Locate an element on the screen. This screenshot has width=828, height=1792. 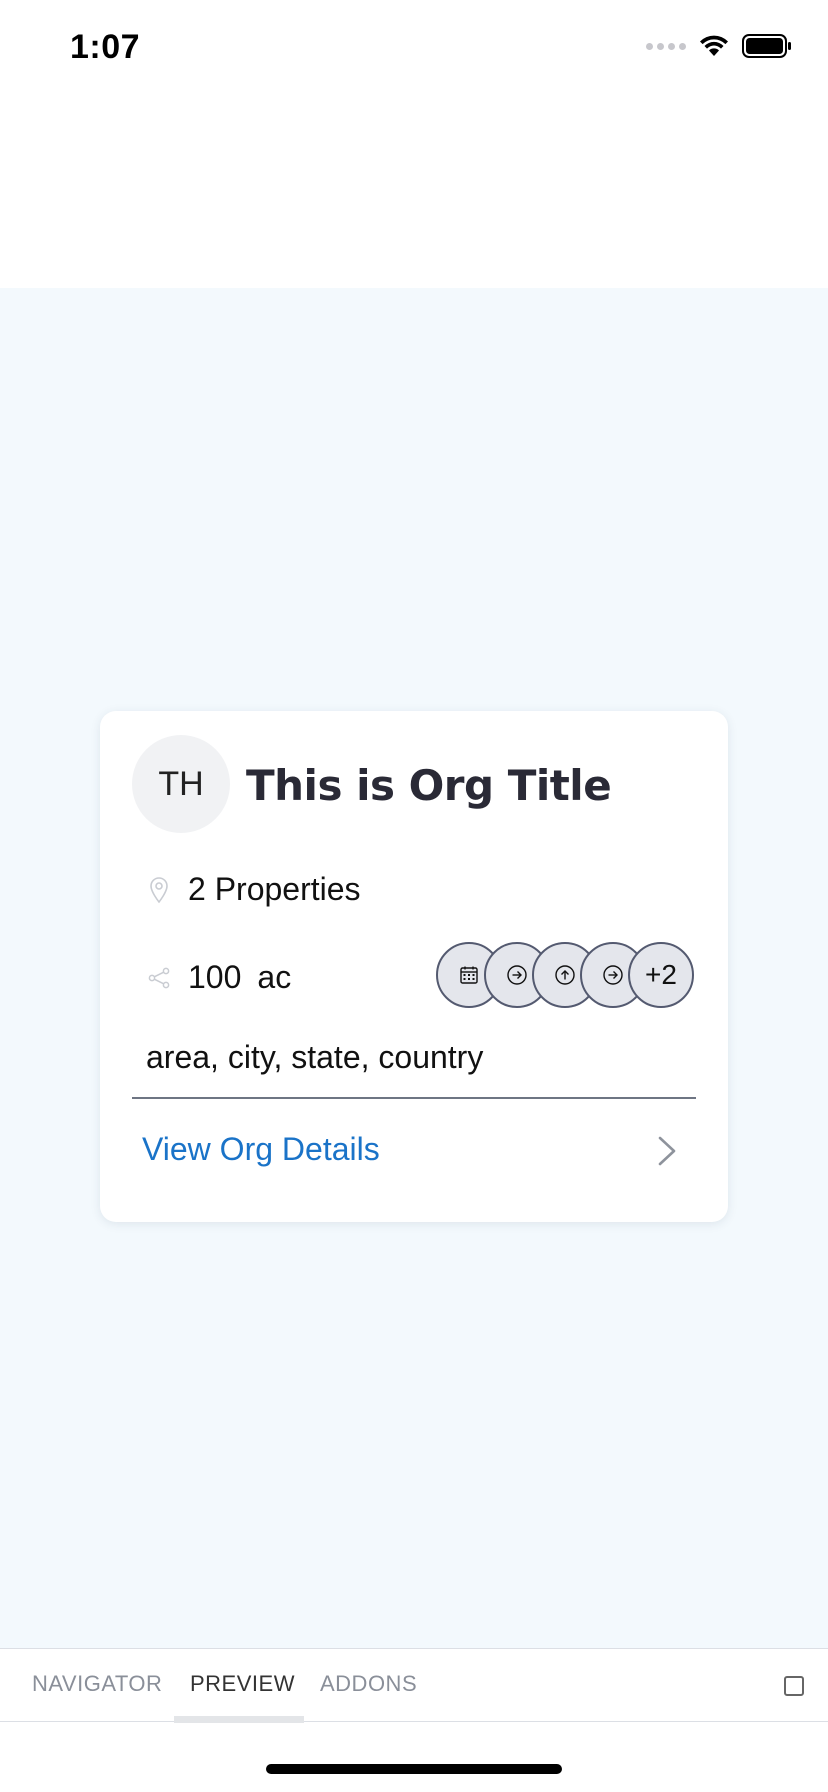
more-count-bubble: +2 is located at coordinates (661, 975).